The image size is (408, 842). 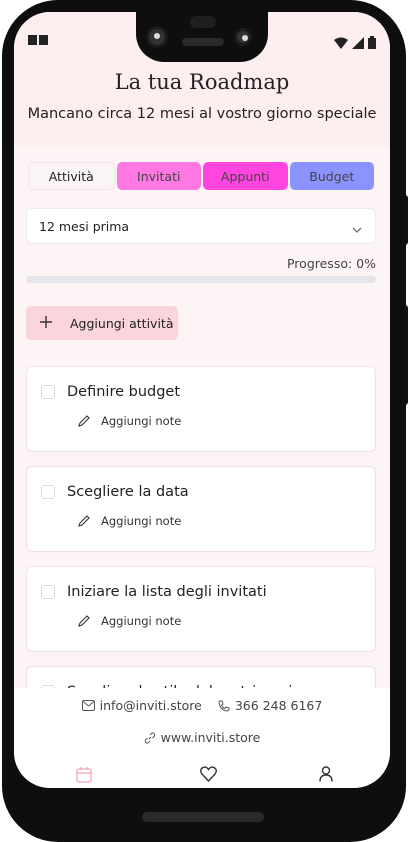 I want to click on user-icon, so click(x=326, y=776).